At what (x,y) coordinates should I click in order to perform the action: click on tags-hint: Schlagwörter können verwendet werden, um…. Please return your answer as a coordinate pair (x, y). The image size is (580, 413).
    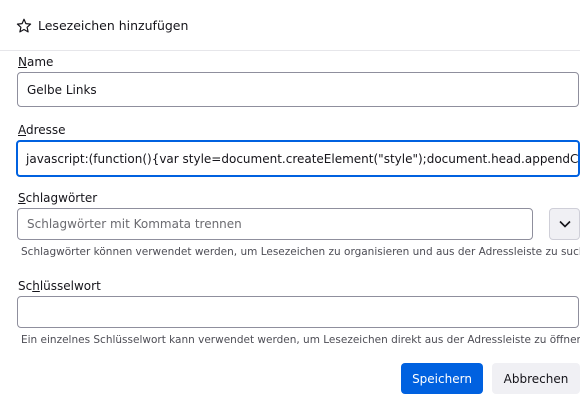
    Looking at the image, I should click on (300, 252).